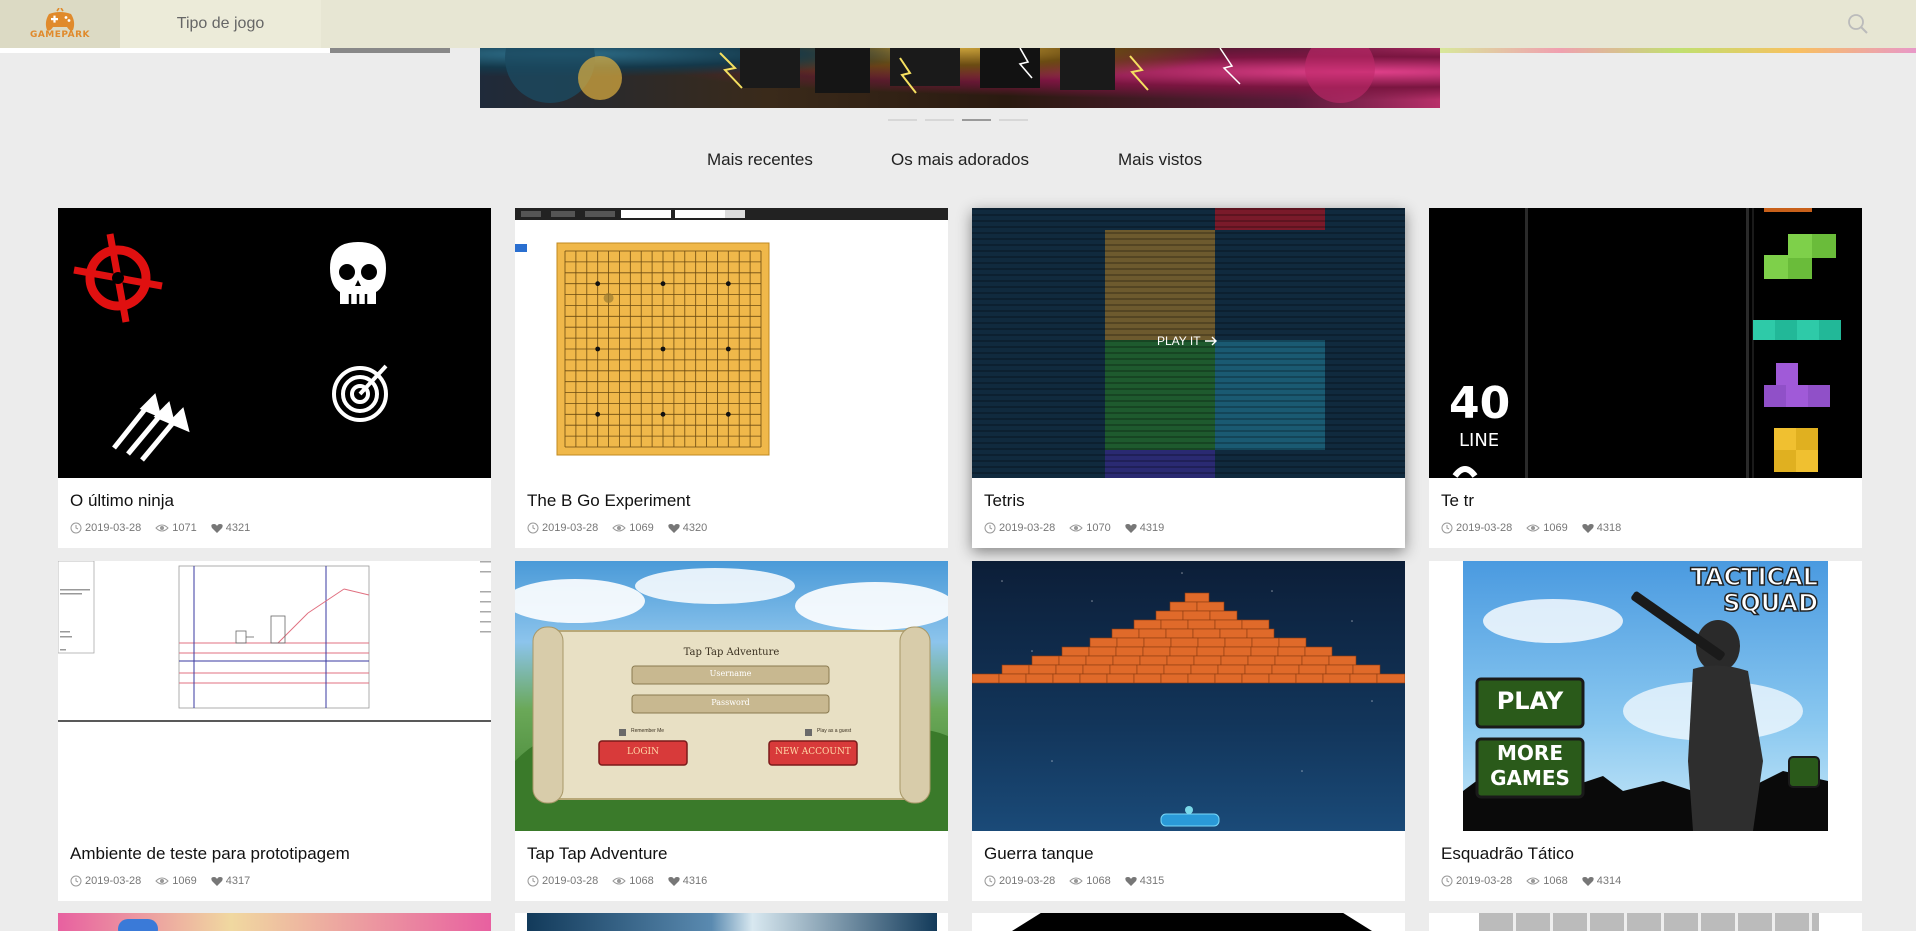 Image resolution: width=1916 pixels, height=931 pixels. What do you see at coordinates (960, 78) in the screenshot?
I see `featured-banner` at bounding box center [960, 78].